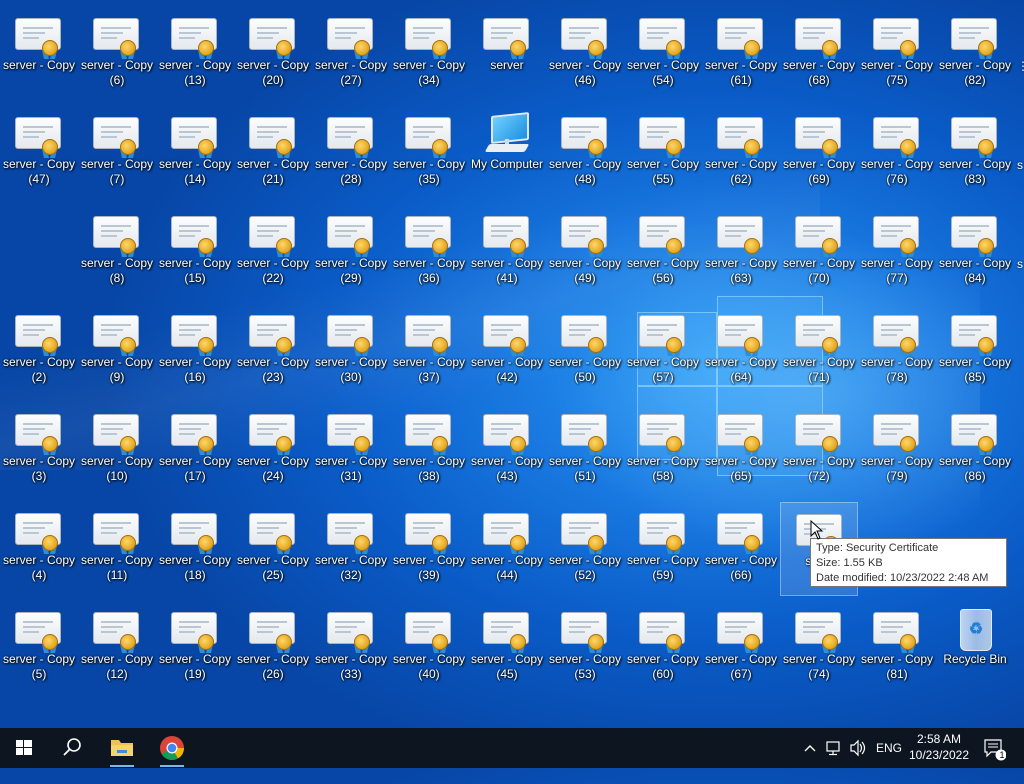 This screenshot has height=784, width=1024. Describe the element at coordinates (585, 549) in the screenshot. I see `certificate-file-icon-item: server - Copy (52)` at that location.